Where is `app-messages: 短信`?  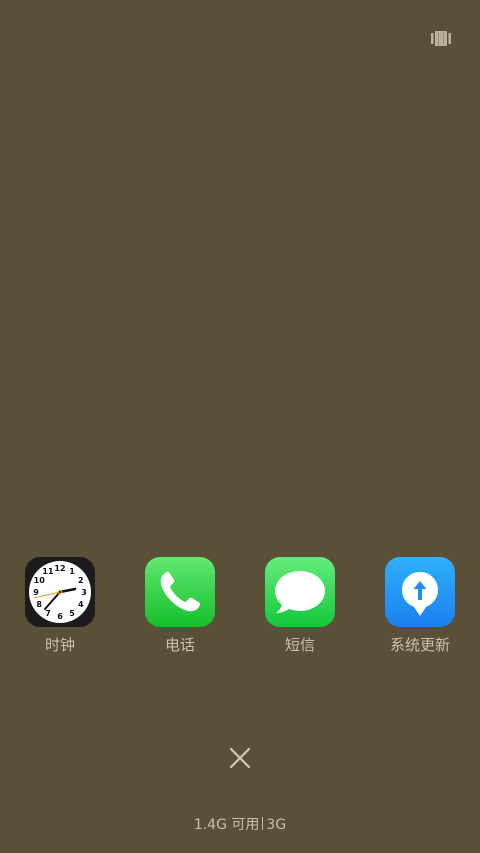 app-messages: 短信 is located at coordinates (300, 605).